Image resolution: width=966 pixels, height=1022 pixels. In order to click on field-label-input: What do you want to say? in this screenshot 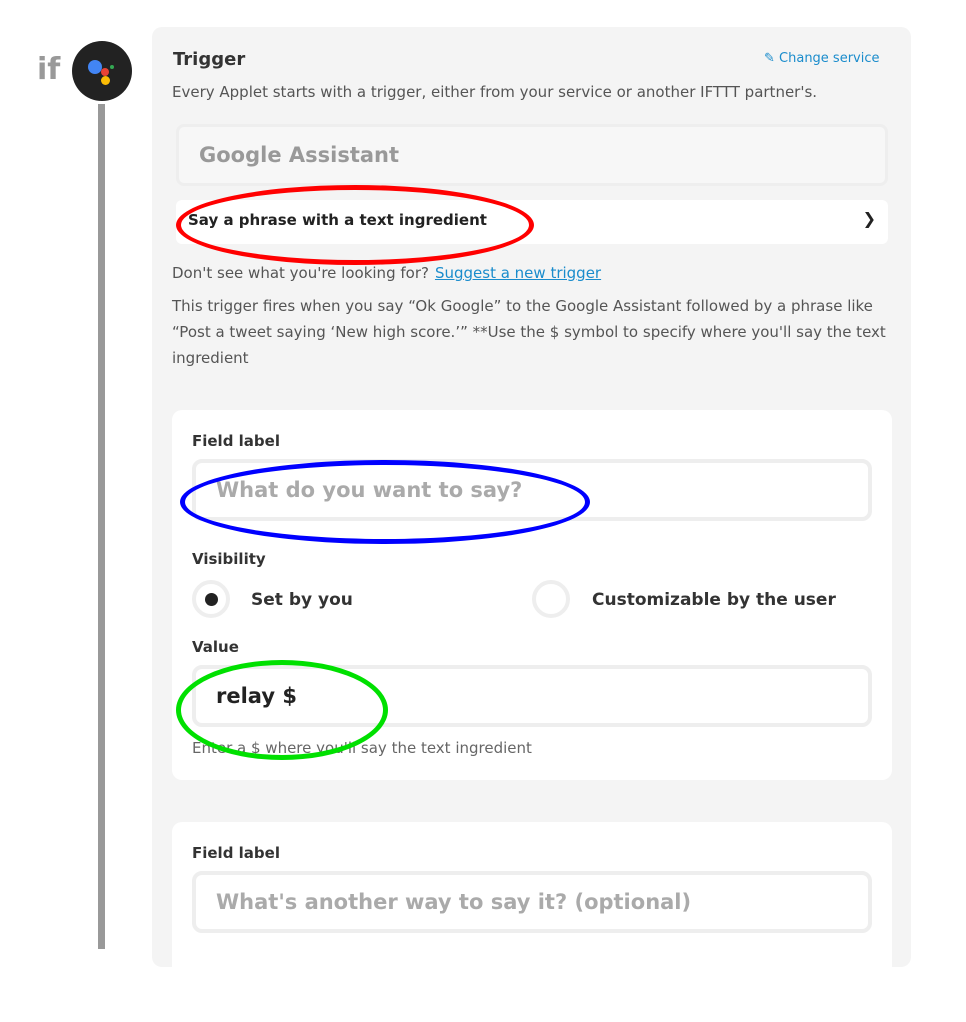, I will do `click(532, 490)`.